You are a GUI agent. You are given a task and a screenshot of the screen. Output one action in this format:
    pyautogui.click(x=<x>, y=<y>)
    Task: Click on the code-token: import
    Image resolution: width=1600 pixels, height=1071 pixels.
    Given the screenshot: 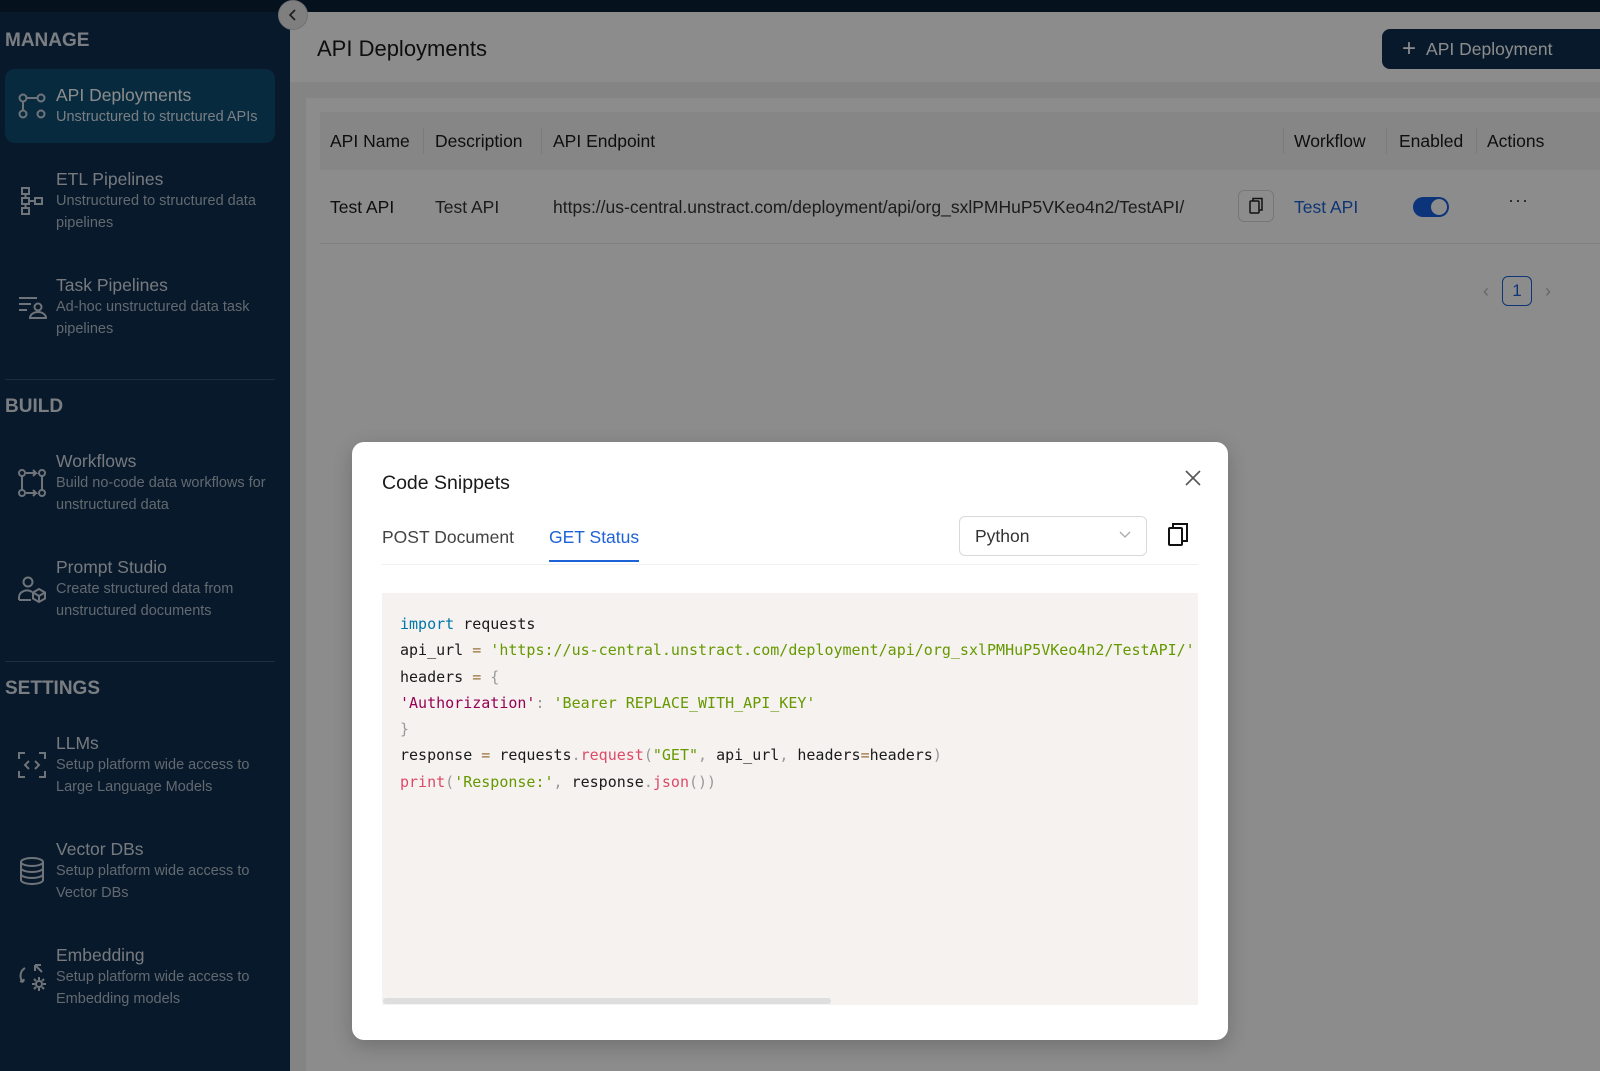 What is the action you would take?
    pyautogui.click(x=427, y=624)
    